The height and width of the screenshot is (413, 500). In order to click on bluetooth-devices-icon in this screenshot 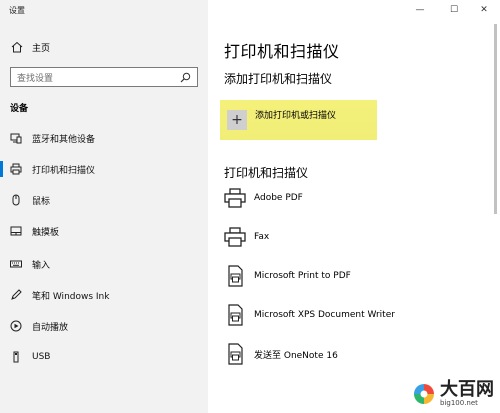, I will do `click(16, 138)`.